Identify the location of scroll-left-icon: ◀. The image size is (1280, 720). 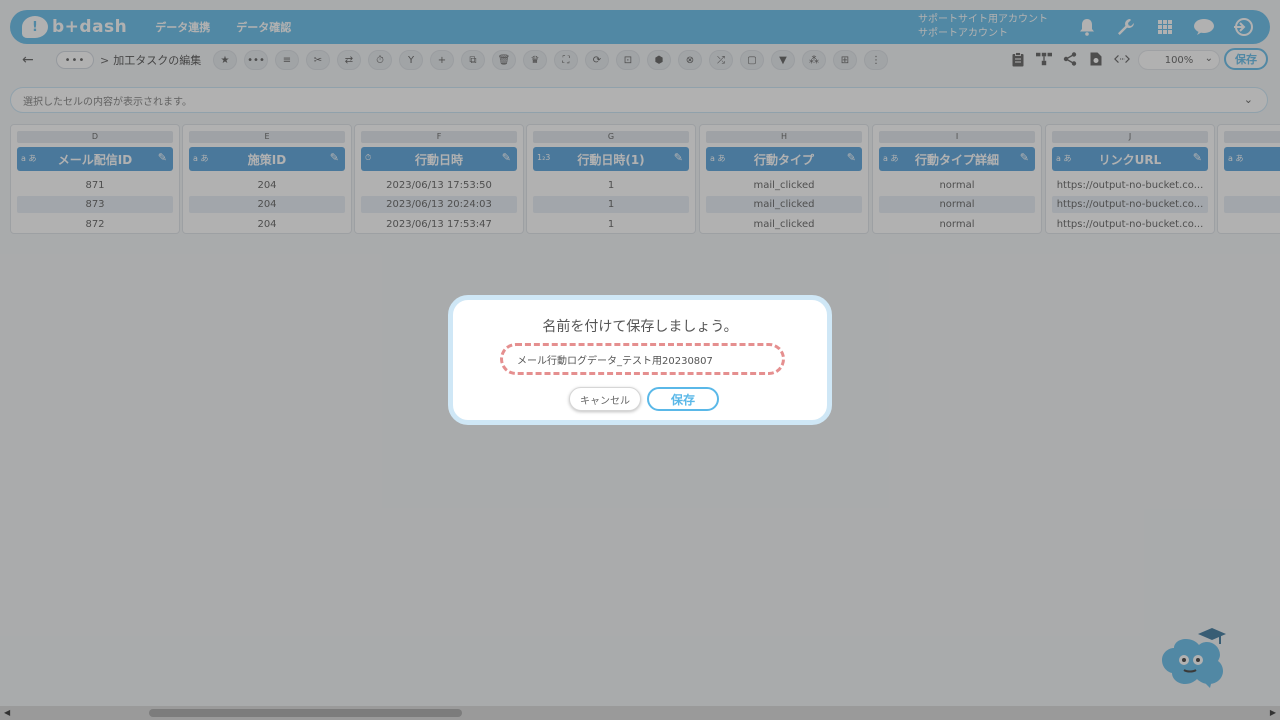
(7, 713).